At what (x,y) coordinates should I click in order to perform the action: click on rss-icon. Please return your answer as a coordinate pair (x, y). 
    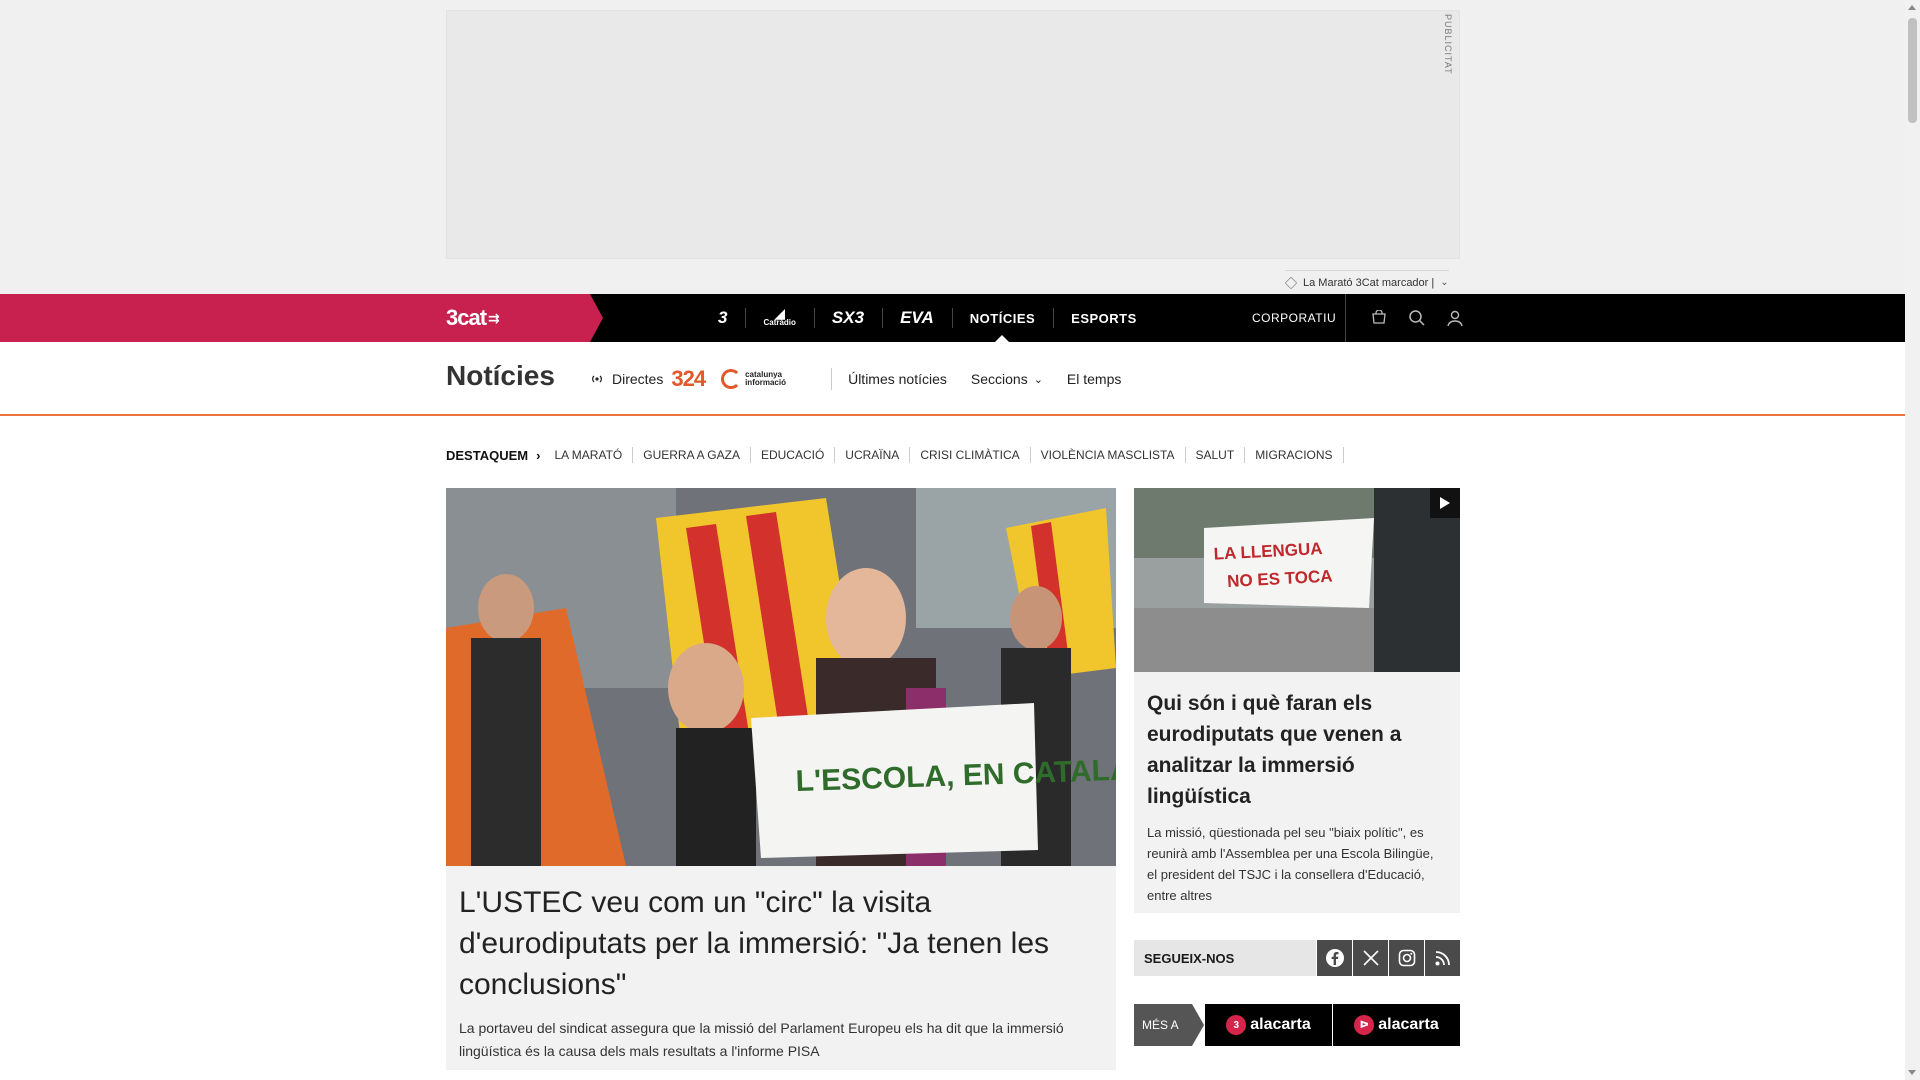
    Looking at the image, I should click on (1442, 958).